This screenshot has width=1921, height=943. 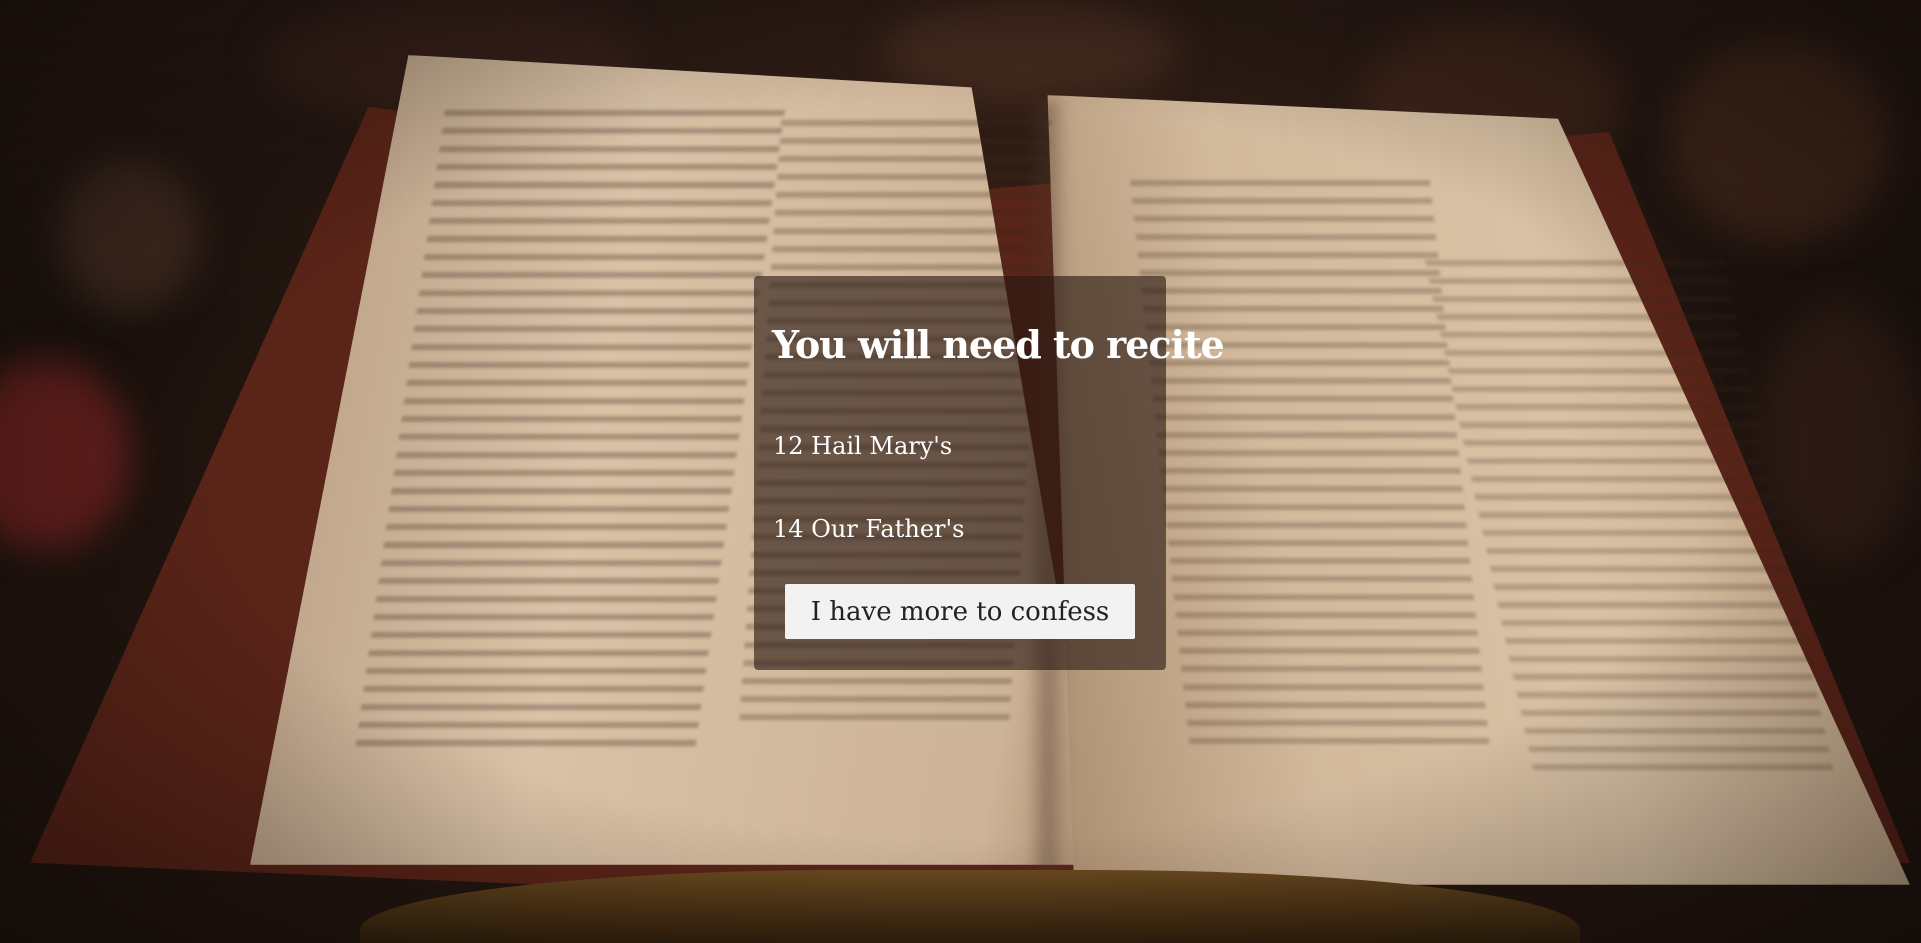 I want to click on penance-item-hail-mary: 12 Hail Mary's, so click(x=863, y=446).